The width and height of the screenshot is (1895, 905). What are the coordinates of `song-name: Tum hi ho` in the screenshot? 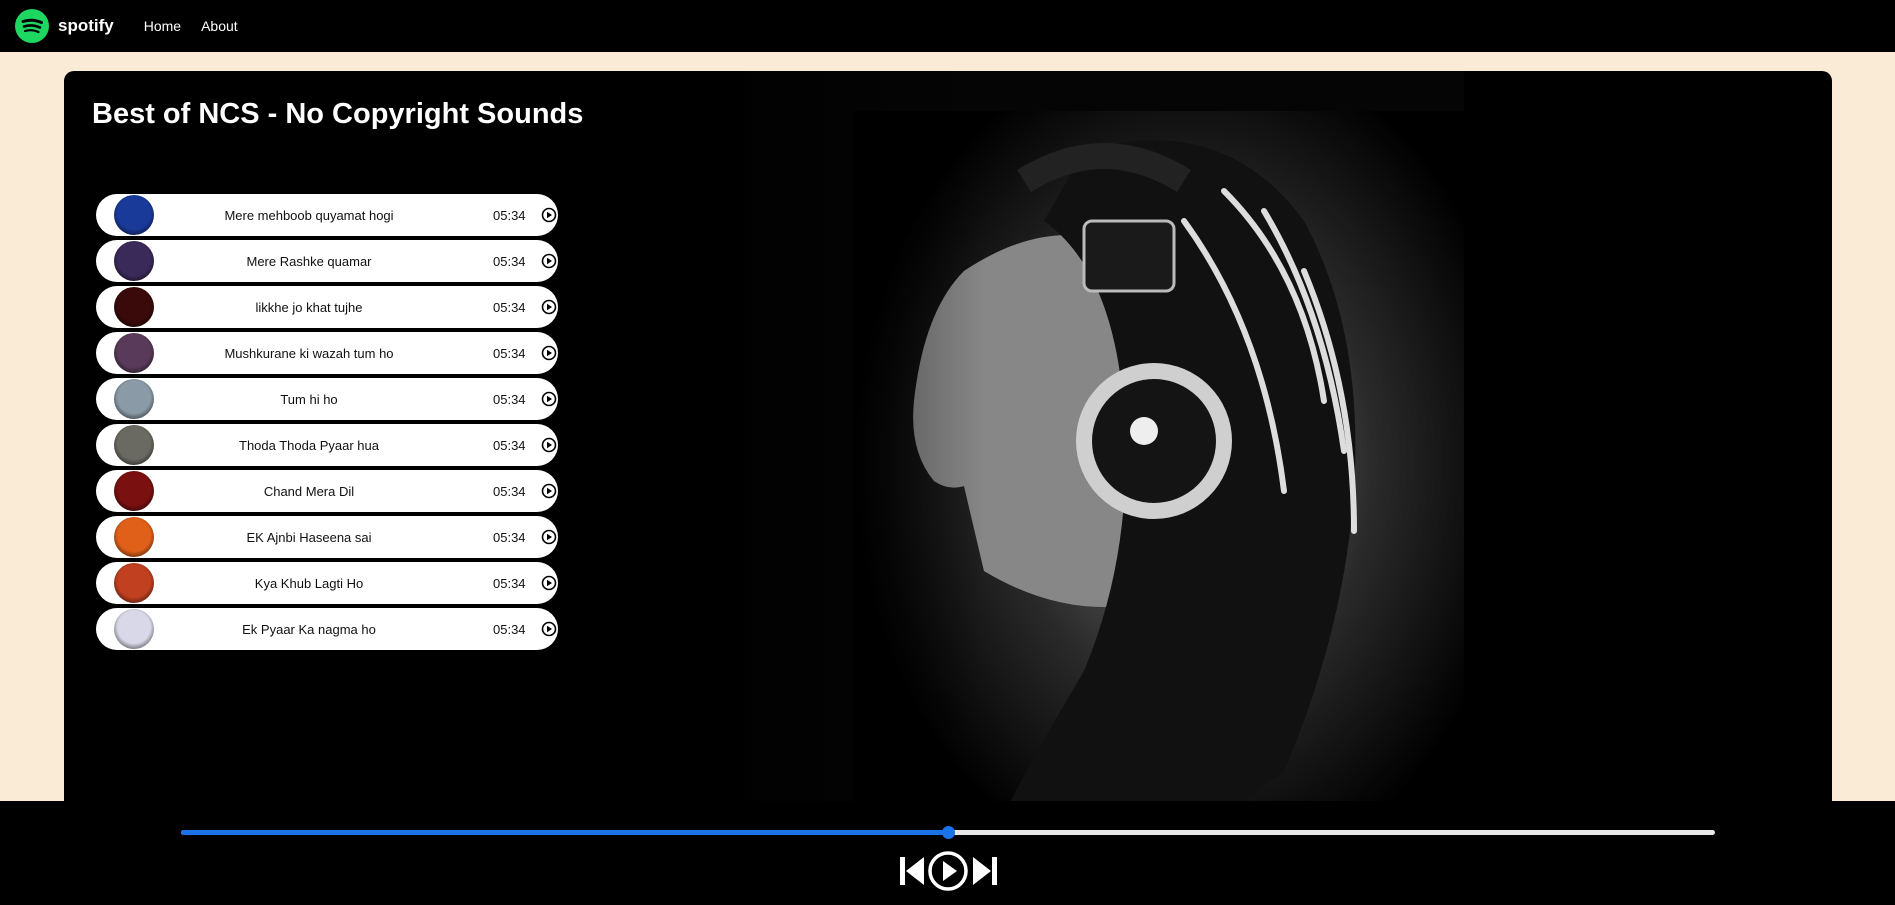 It's located at (309, 399).